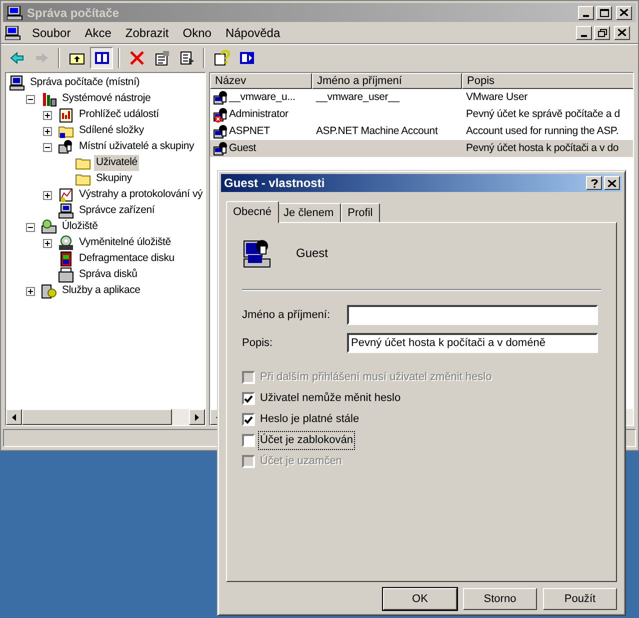 The image size is (639, 618). Describe the element at coordinates (274, 183) in the screenshot. I see `dialog-title: Guest - vlastnosti` at that location.